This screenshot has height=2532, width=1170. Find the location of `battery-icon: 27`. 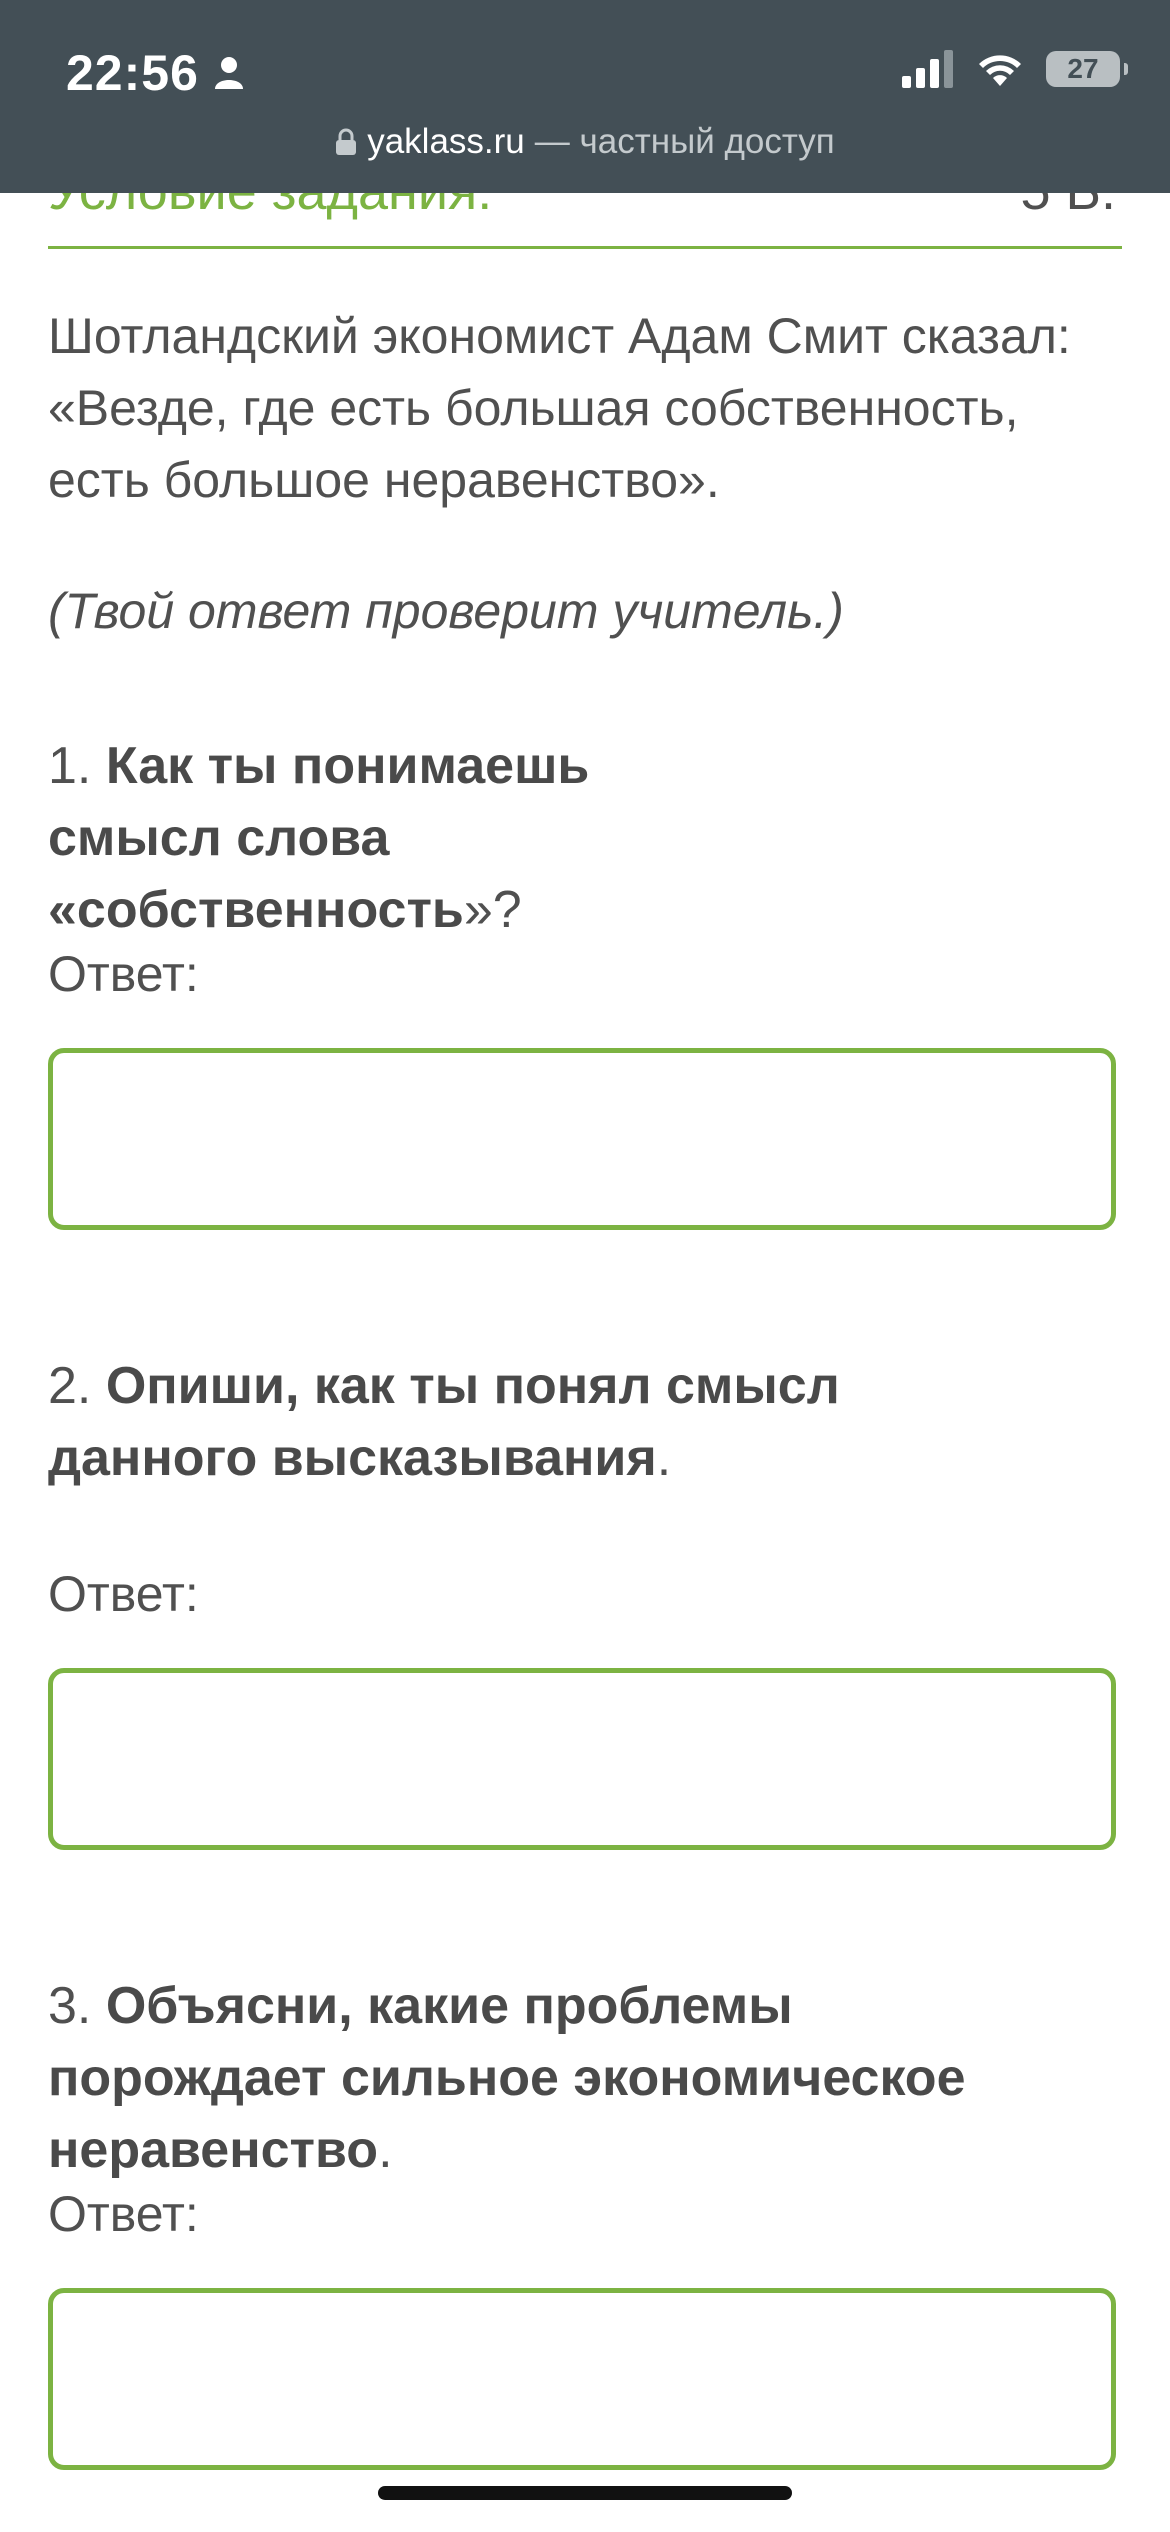

battery-icon: 27 is located at coordinates (1087, 69).